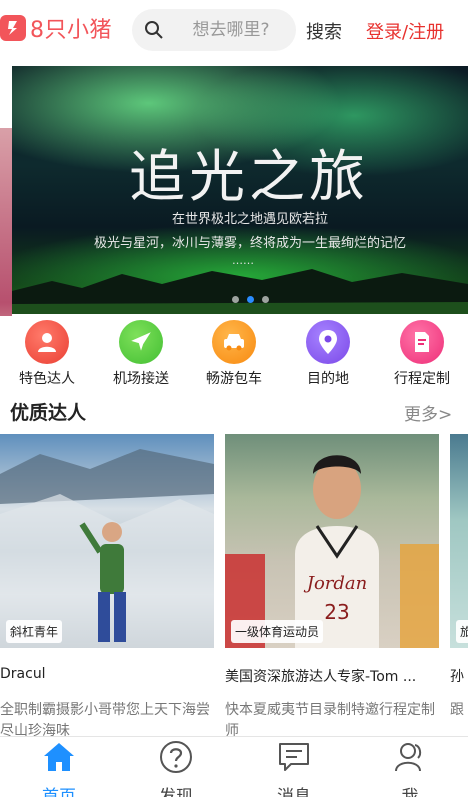 This screenshot has height=797, width=468. I want to click on category-item-airport-transfer: 机场接送, so click(141, 353).